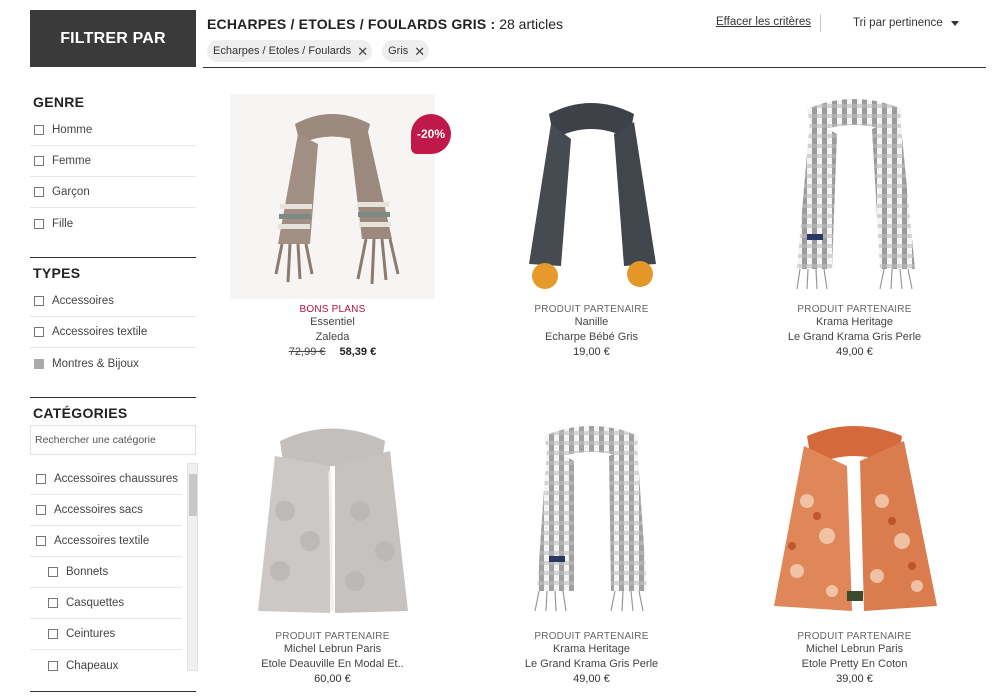  I want to click on sort-label: Tri par pertinence, so click(898, 23).